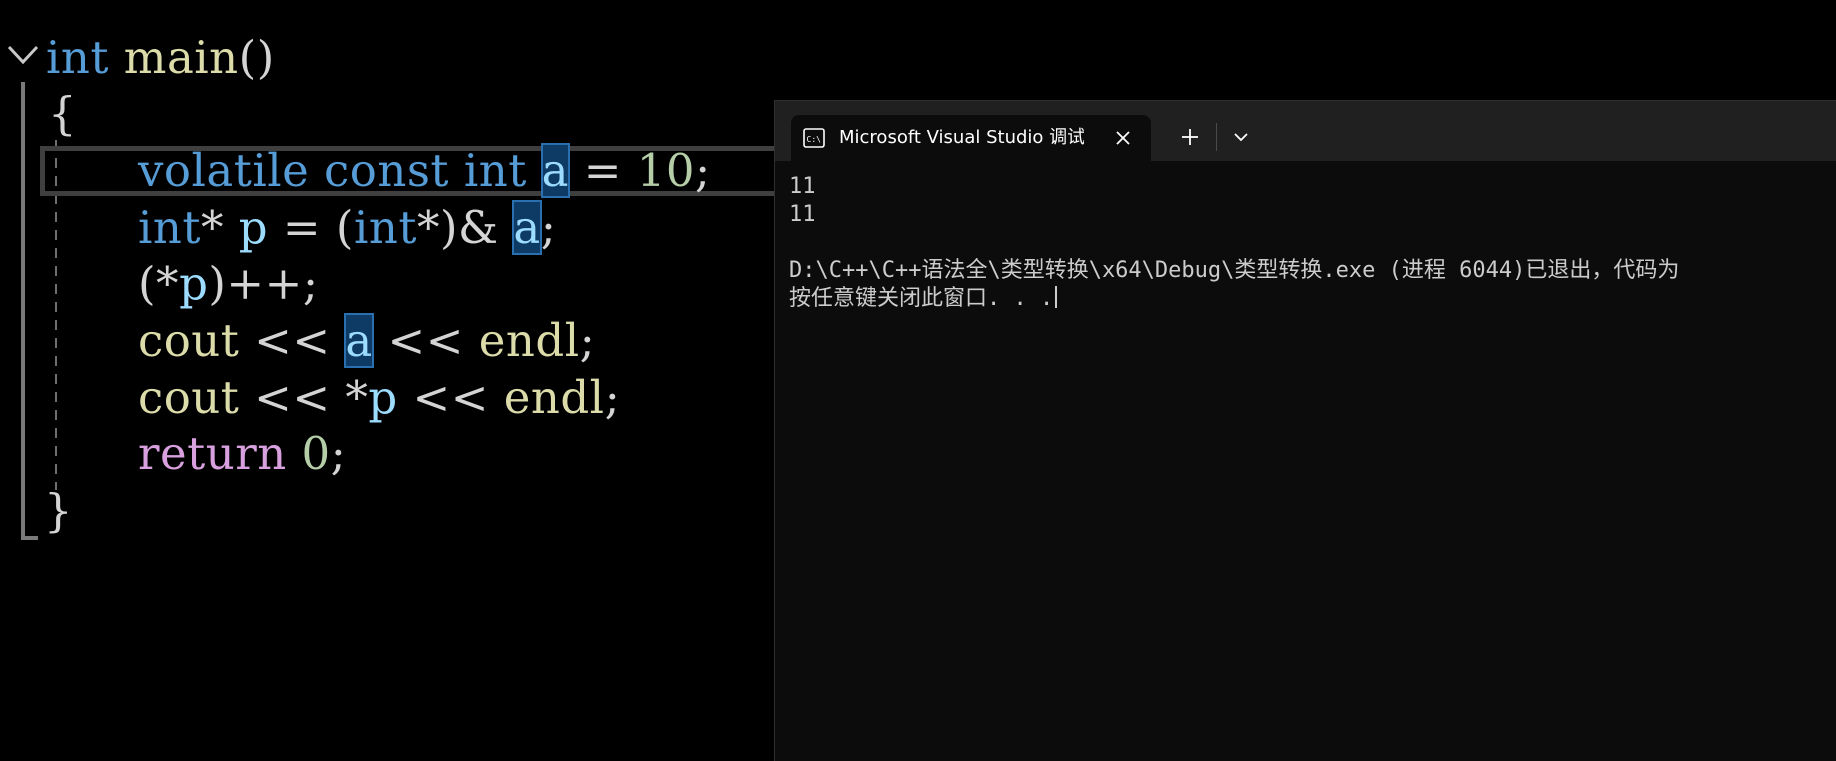  What do you see at coordinates (263, 283) in the screenshot?
I see `code-token-punctuation: )++;` at bounding box center [263, 283].